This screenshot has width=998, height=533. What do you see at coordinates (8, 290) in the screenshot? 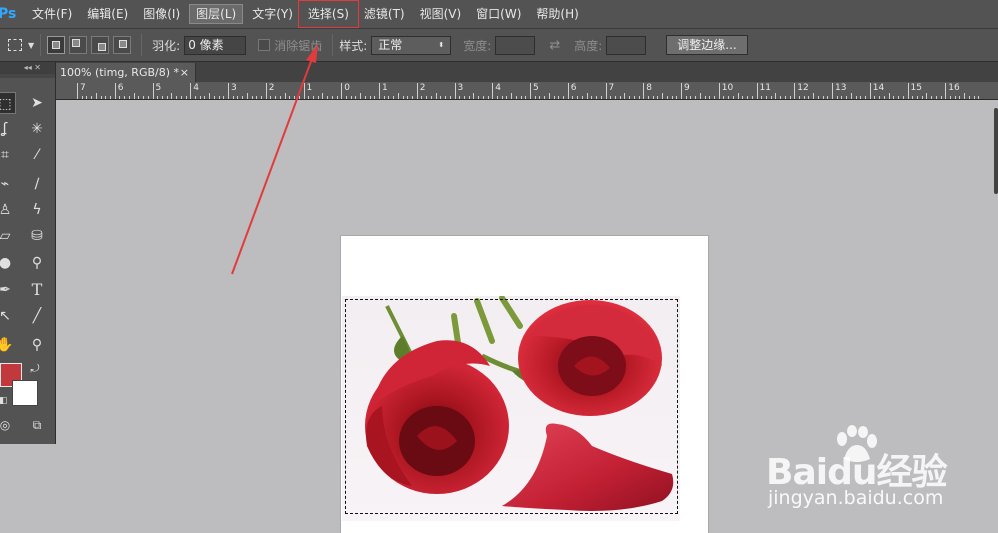
I see `pen-tool-icon: ✒` at bounding box center [8, 290].